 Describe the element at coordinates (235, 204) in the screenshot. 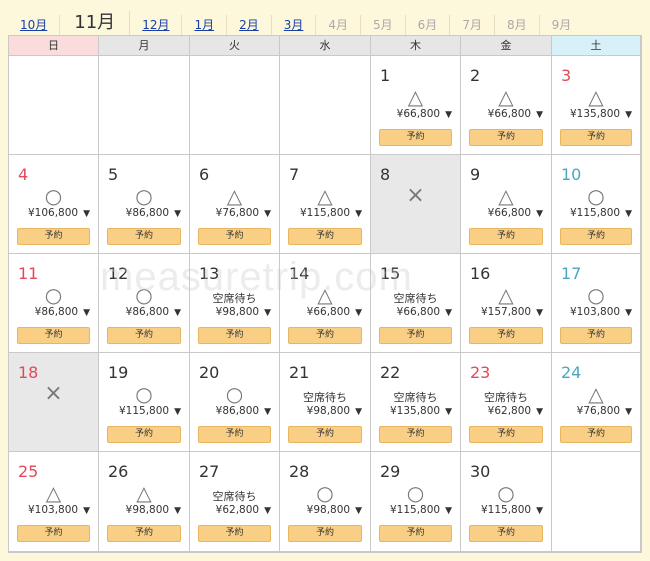

I see `day-cell: 6 △ ¥76,800 ▼ 予約` at that location.